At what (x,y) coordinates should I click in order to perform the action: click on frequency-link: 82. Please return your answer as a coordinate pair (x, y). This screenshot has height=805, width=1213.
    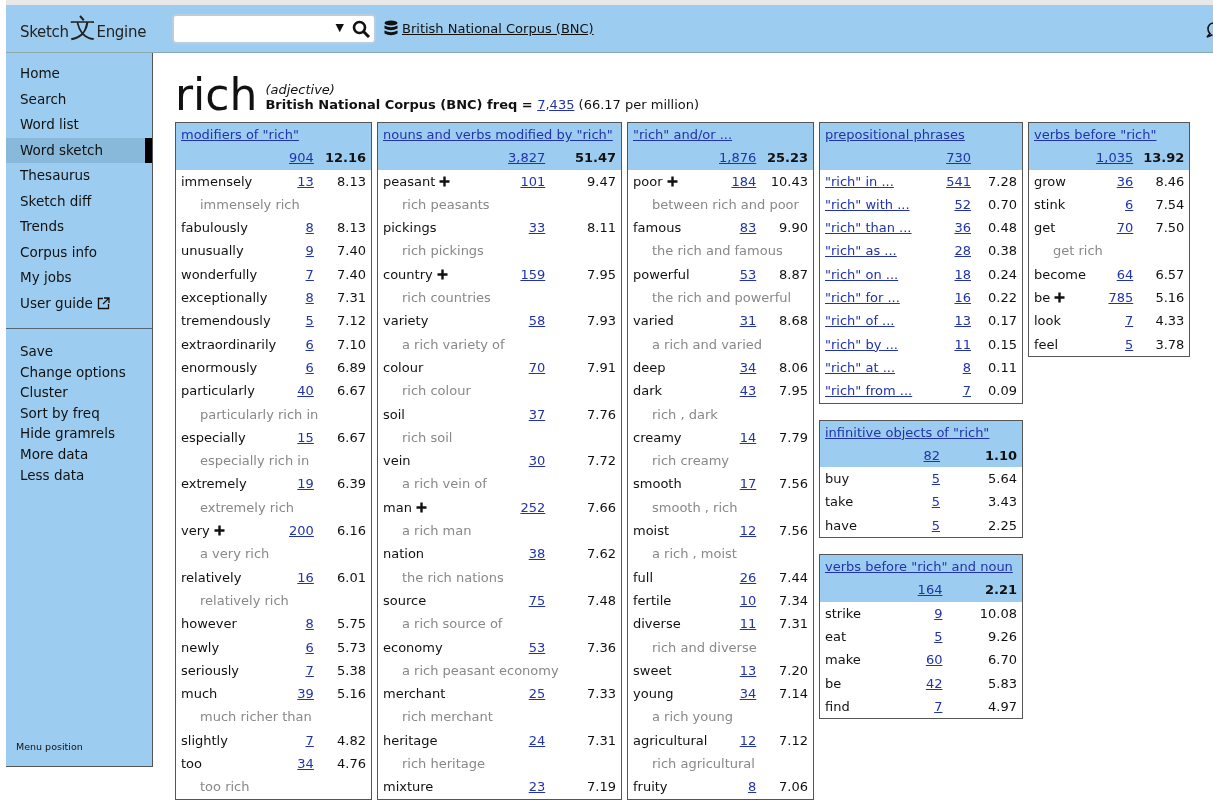
    Looking at the image, I should click on (932, 455).